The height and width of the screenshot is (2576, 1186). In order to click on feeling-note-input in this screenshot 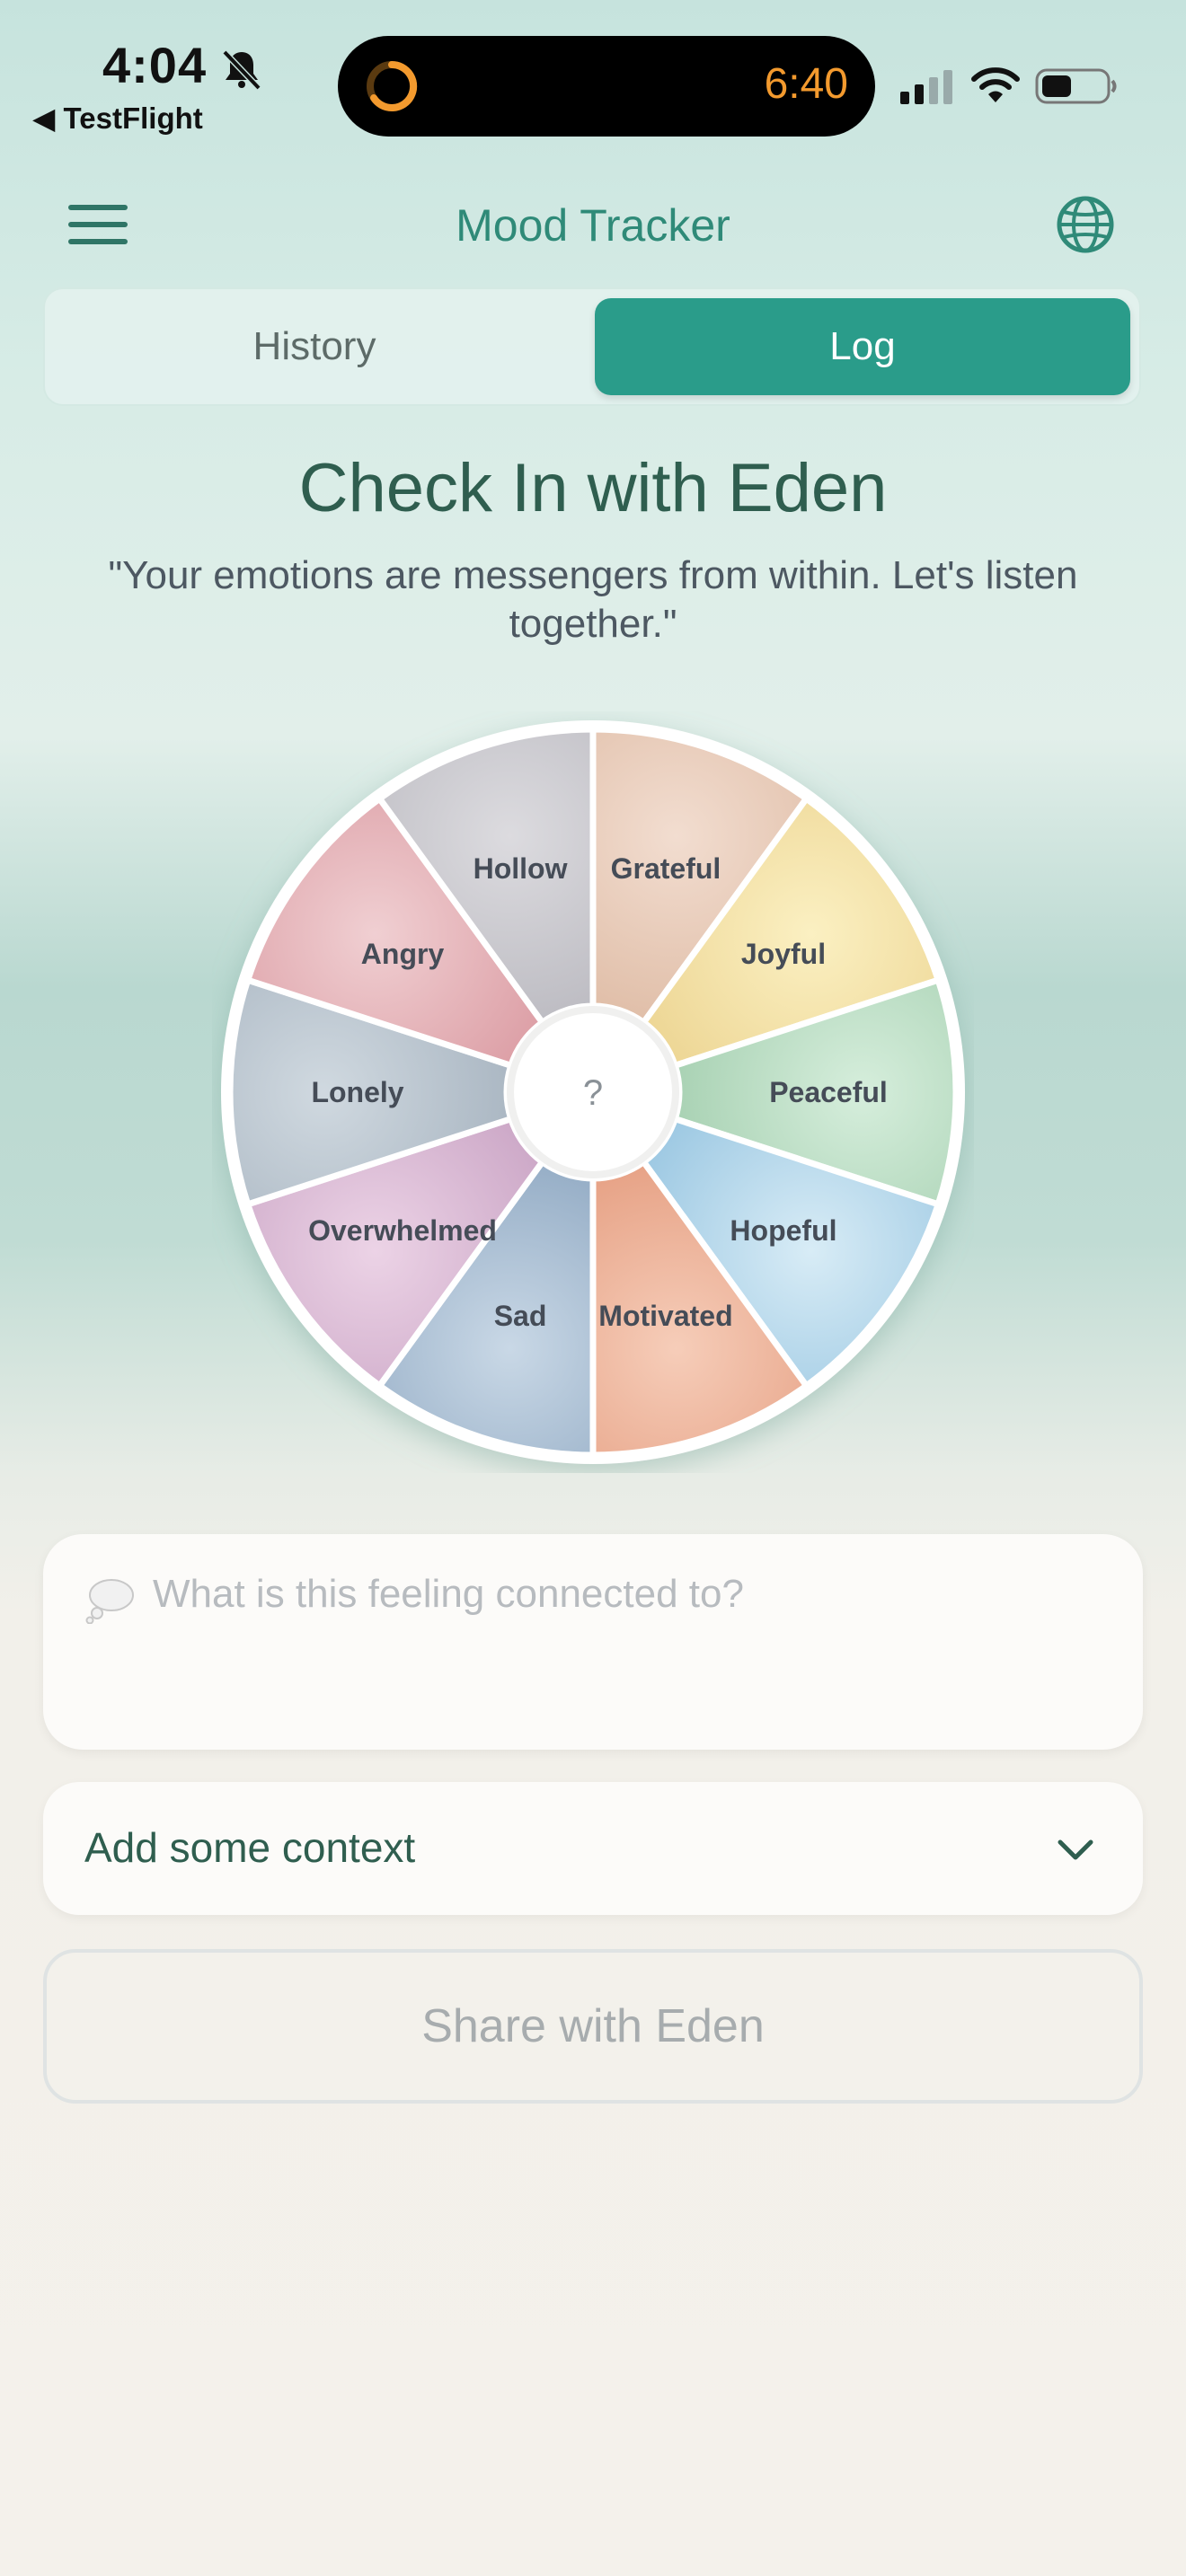, I will do `click(629, 1639)`.